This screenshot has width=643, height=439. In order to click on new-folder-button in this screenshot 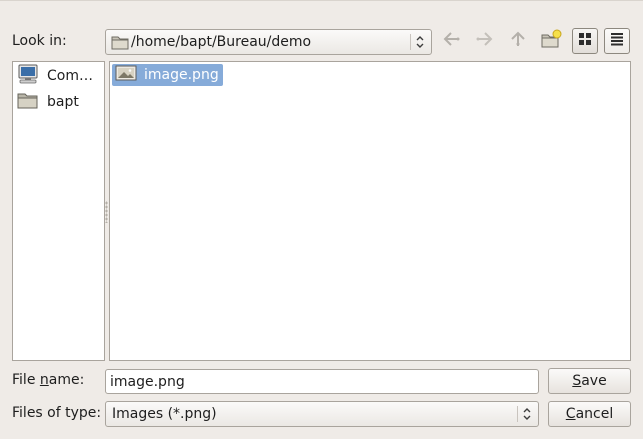, I will do `click(551, 41)`.